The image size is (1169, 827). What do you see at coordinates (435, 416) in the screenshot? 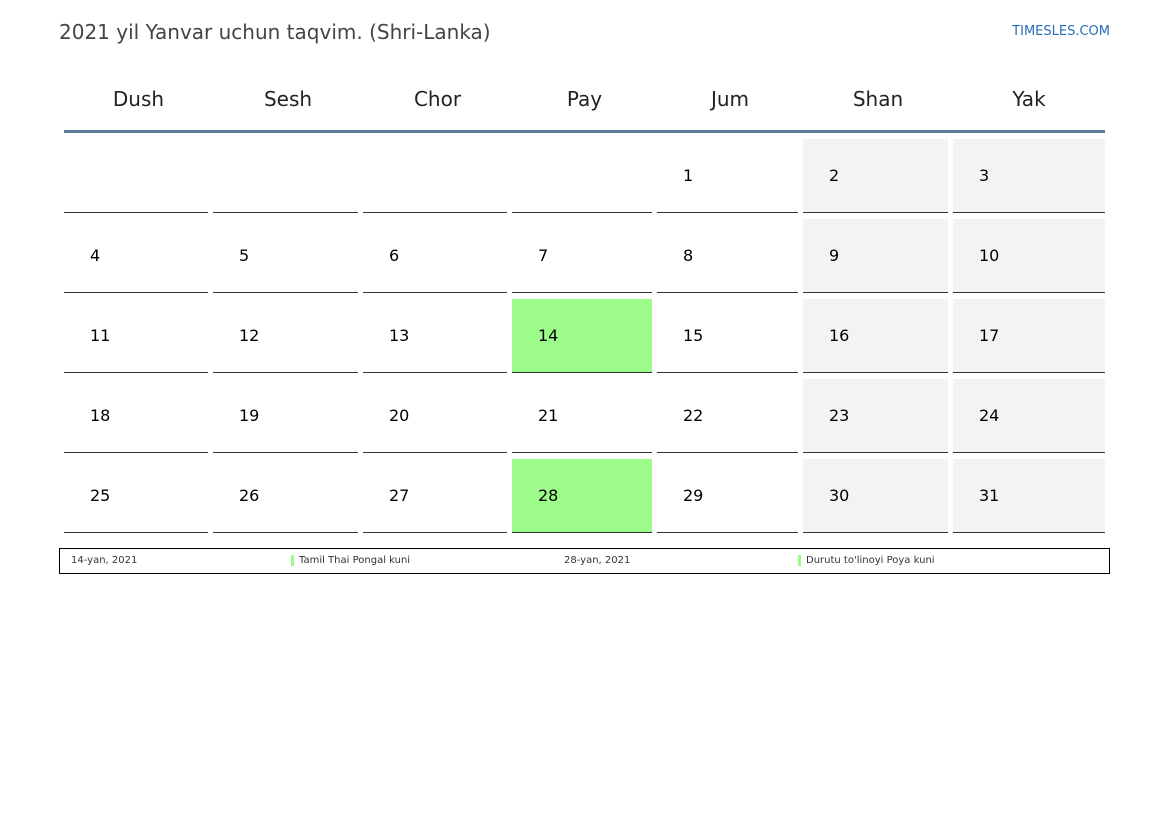
I see `day-cell: 20` at bounding box center [435, 416].